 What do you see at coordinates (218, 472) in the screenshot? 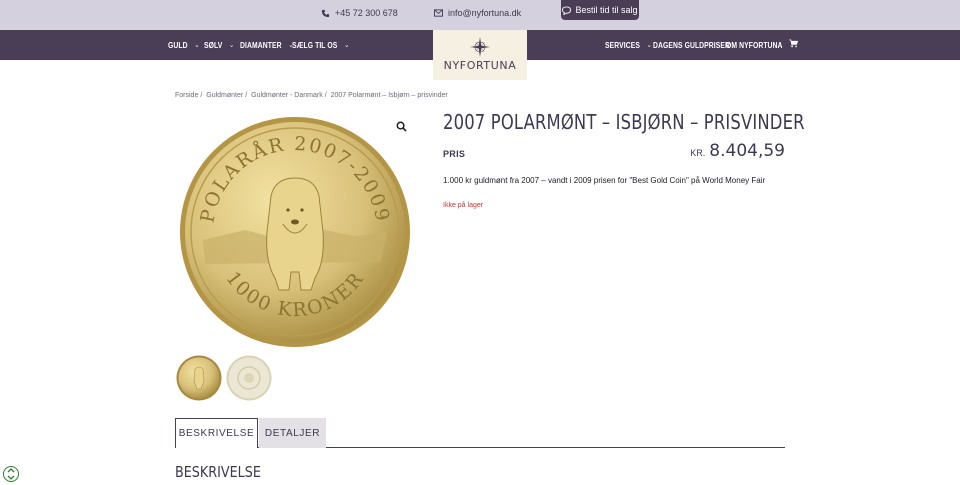
I see `description-heading: BESKRIVELSE` at bounding box center [218, 472].